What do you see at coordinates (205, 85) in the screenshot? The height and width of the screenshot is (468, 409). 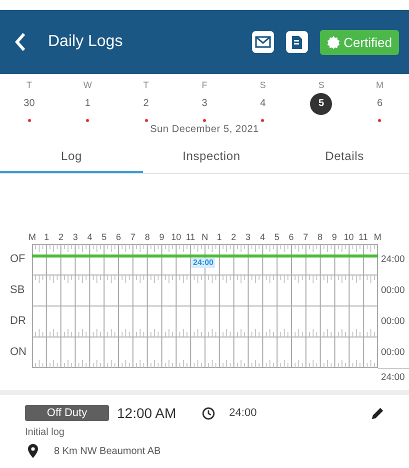 I see `weekday-label: F` at bounding box center [205, 85].